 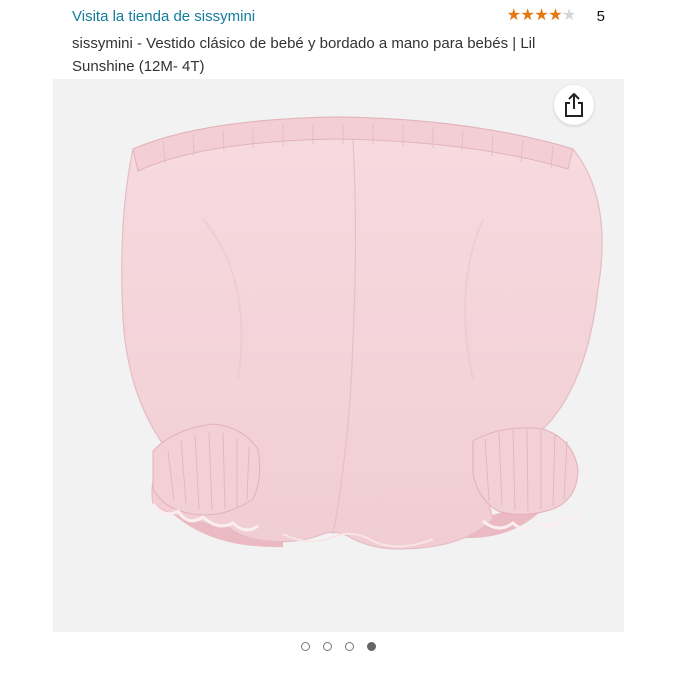 I want to click on image-pagination-dots, so click(x=338, y=646).